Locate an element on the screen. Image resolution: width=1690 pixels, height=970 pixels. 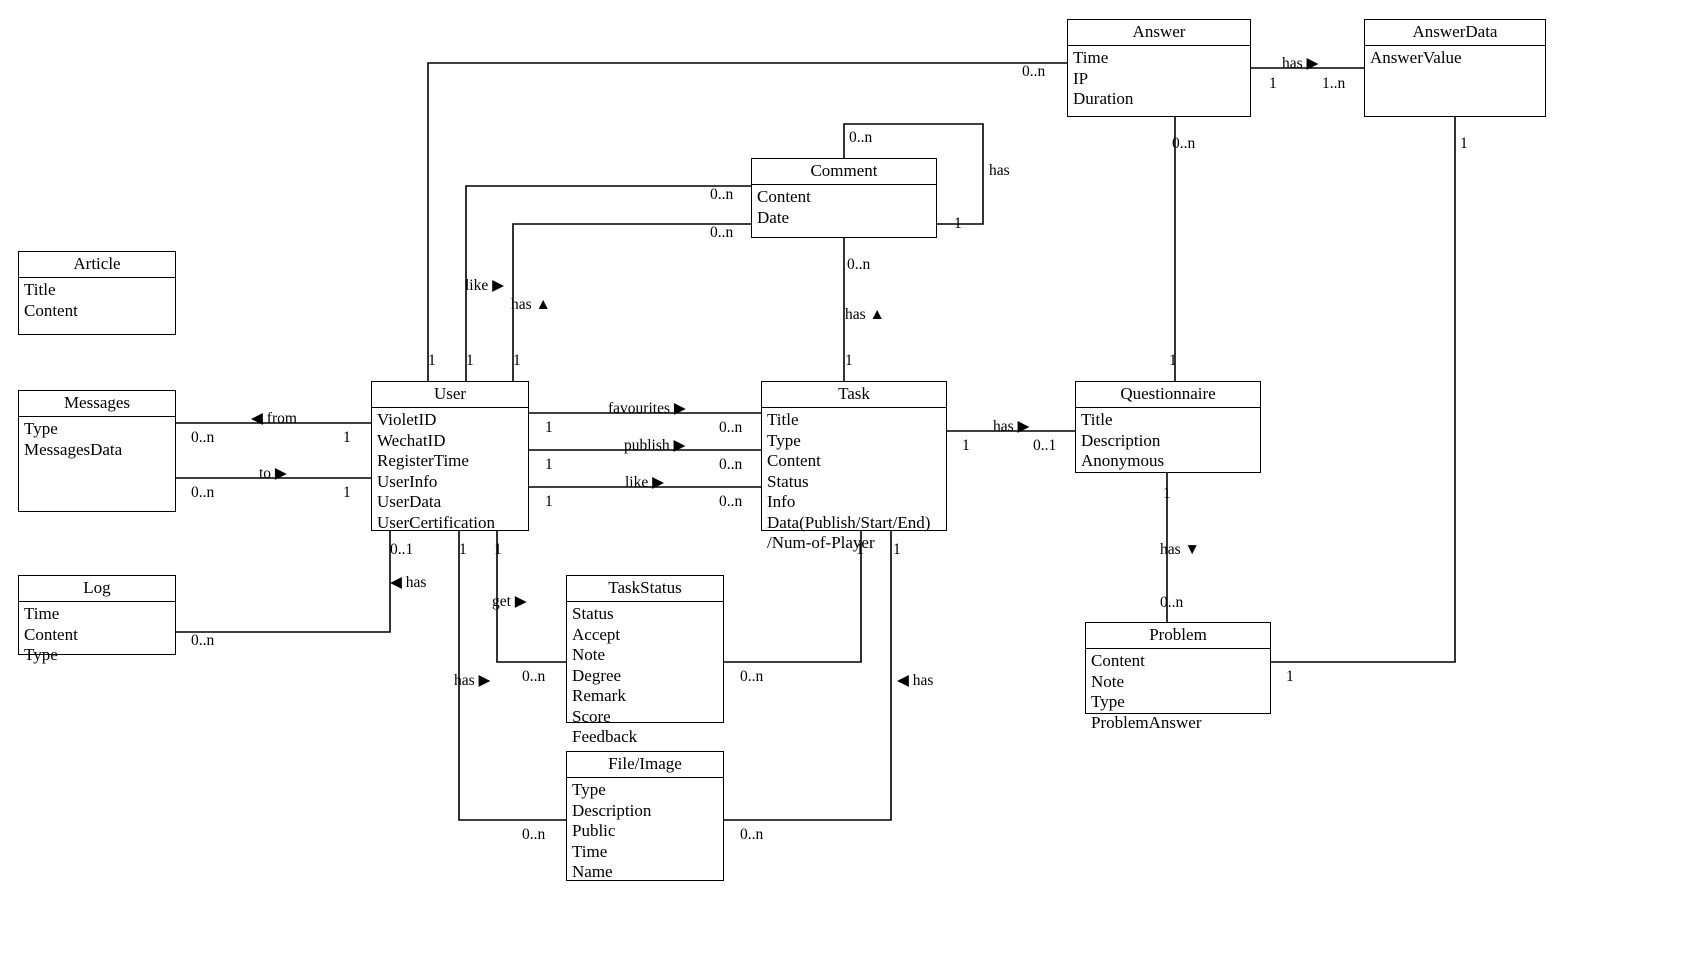
edge-label-user-bottom-multiplicity-b: 1 is located at coordinates (498, 549).